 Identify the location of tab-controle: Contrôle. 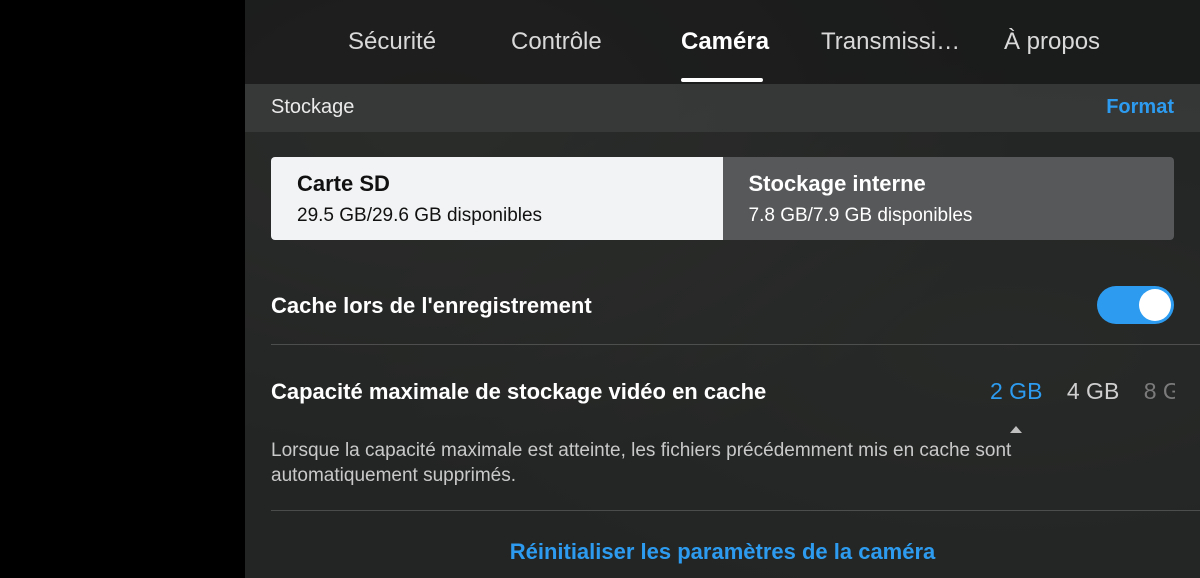
(556, 42).